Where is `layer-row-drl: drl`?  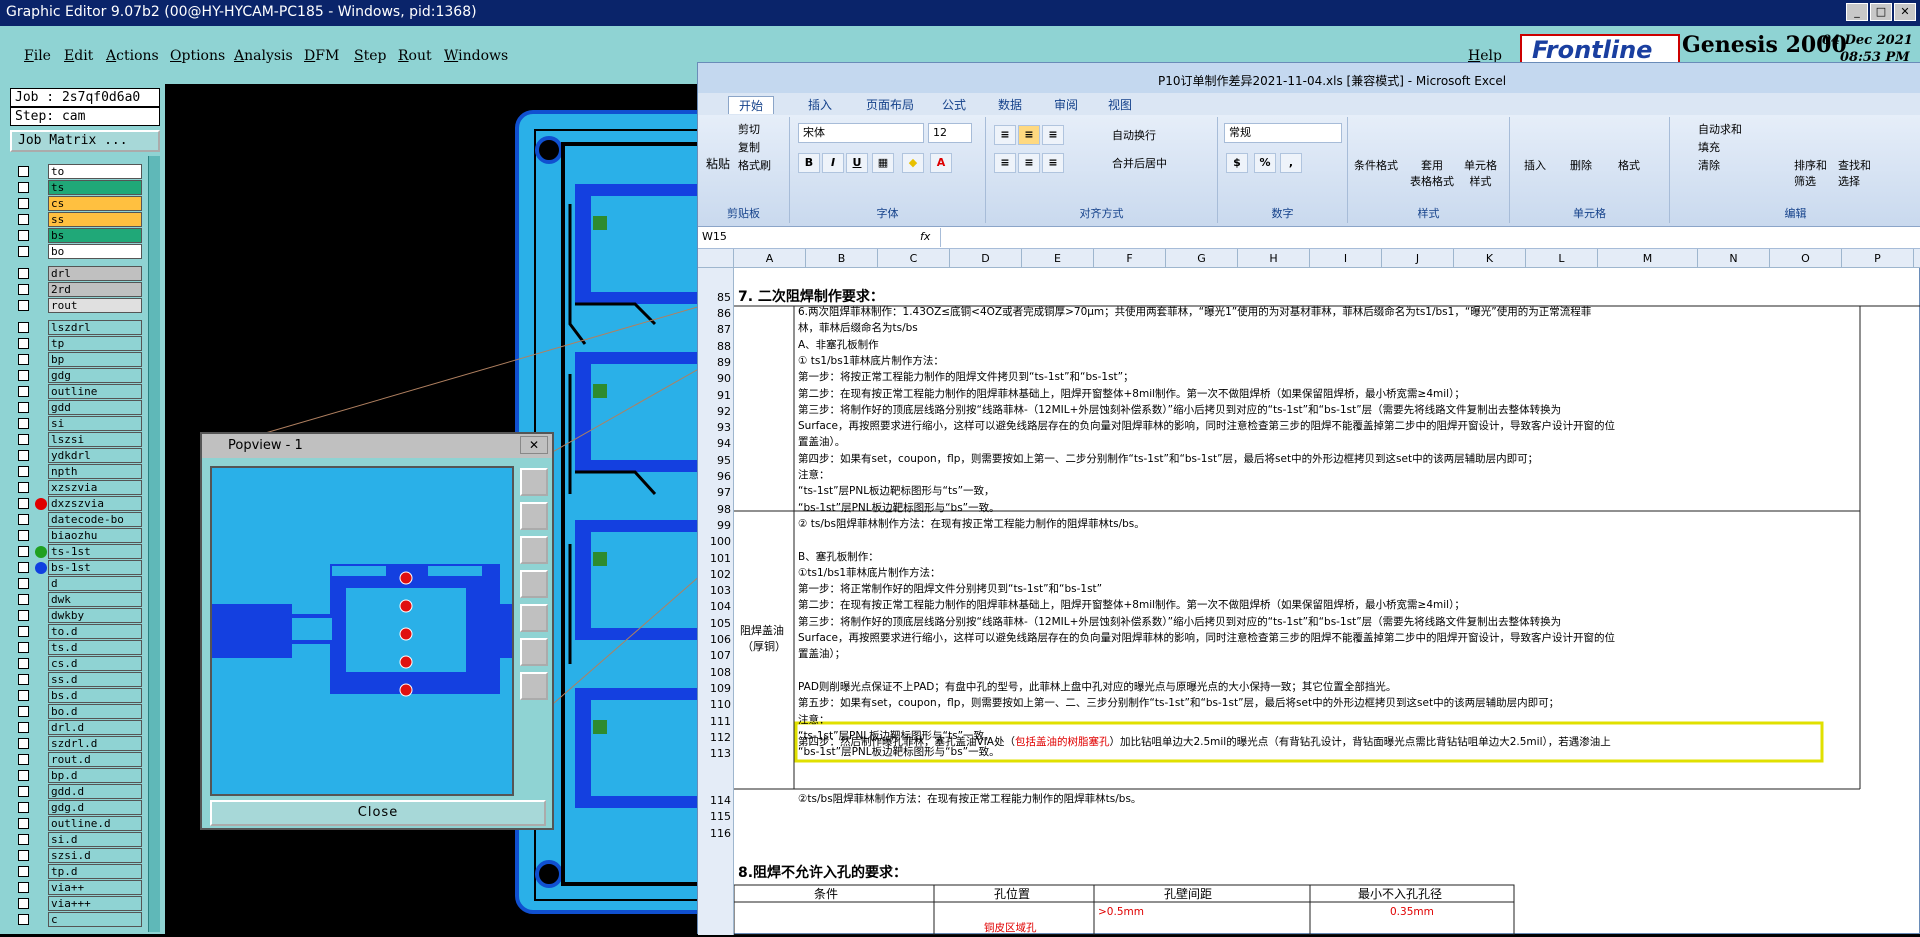 layer-row-drl: drl is located at coordinates (77, 273).